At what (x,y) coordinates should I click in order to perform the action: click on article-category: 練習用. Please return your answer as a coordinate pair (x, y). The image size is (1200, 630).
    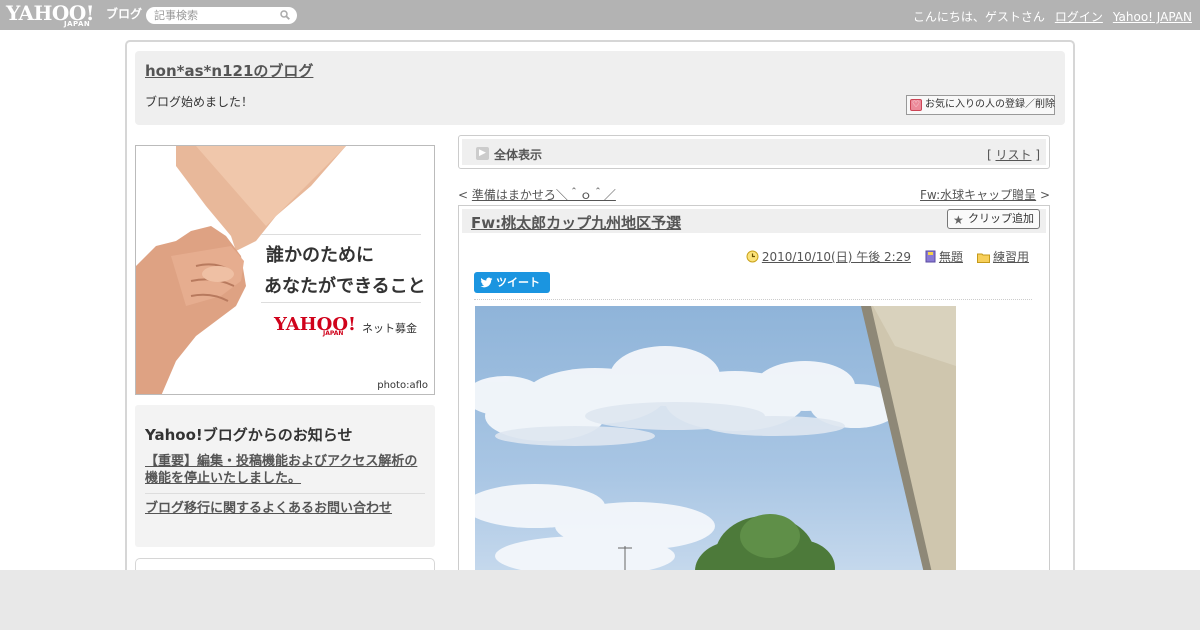
    Looking at the image, I should click on (1011, 257).